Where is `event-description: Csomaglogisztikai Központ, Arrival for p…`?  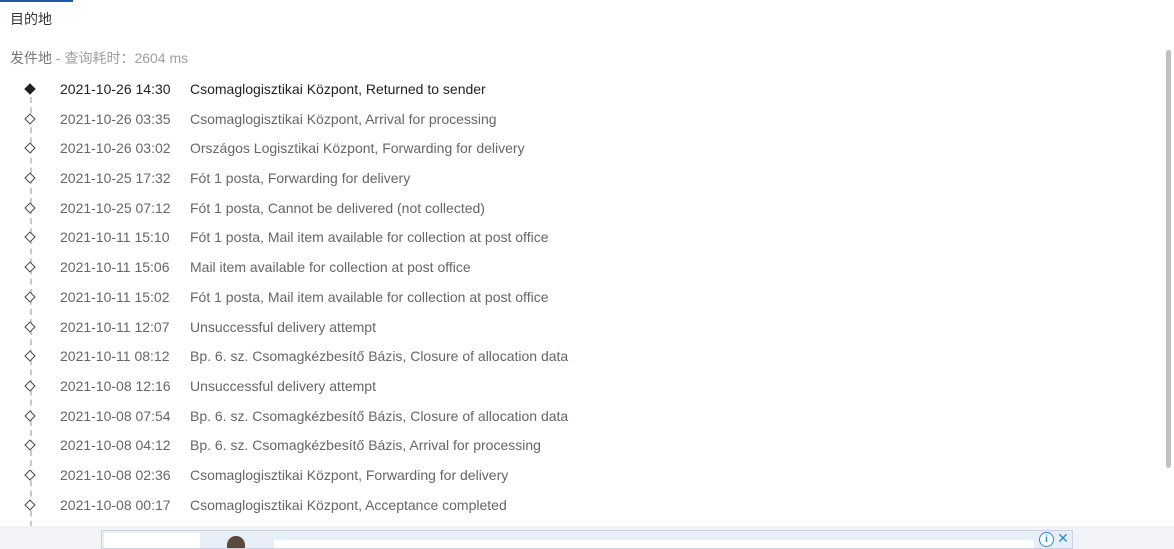 event-description: Csomaglogisztikai Központ, Arrival for p… is located at coordinates (343, 118).